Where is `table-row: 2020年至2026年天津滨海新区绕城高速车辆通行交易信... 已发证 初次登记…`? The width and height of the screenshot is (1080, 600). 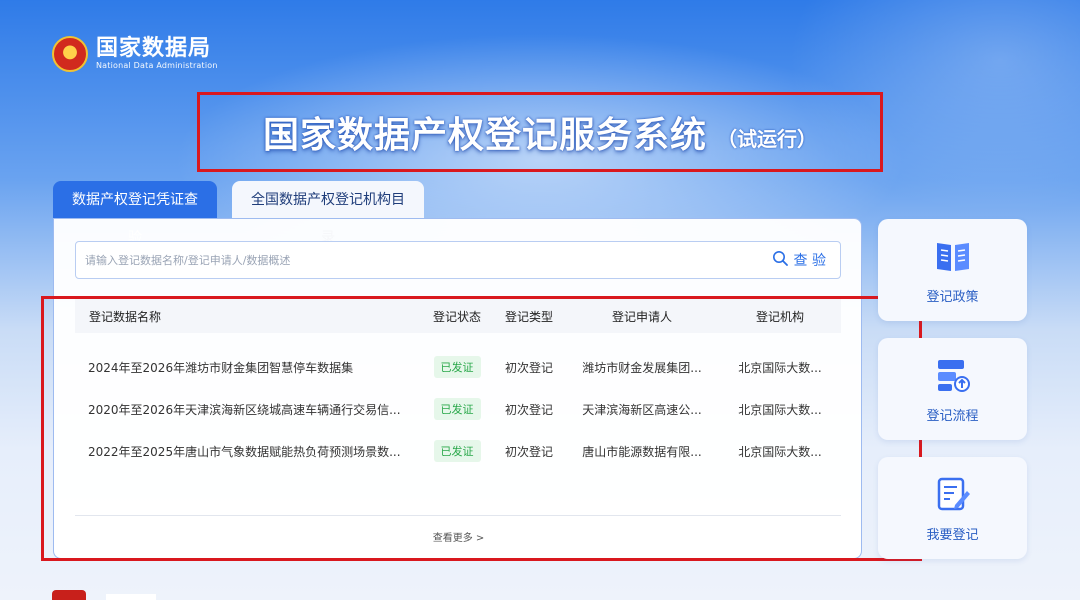
table-row: 2020年至2026年天津滨海新区绕城高速车辆通行交易信... 已发证 初次登记… is located at coordinates (458, 409).